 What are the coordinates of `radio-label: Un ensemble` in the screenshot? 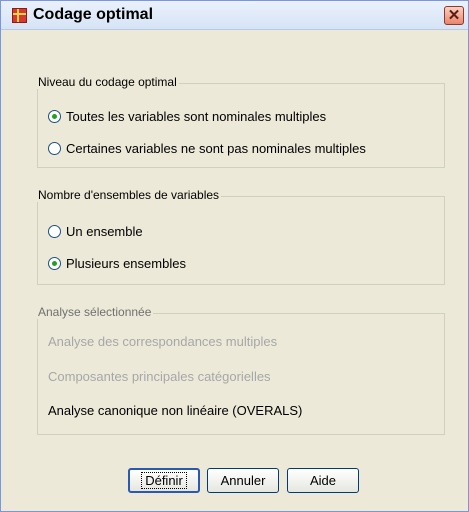 It's located at (104, 231).